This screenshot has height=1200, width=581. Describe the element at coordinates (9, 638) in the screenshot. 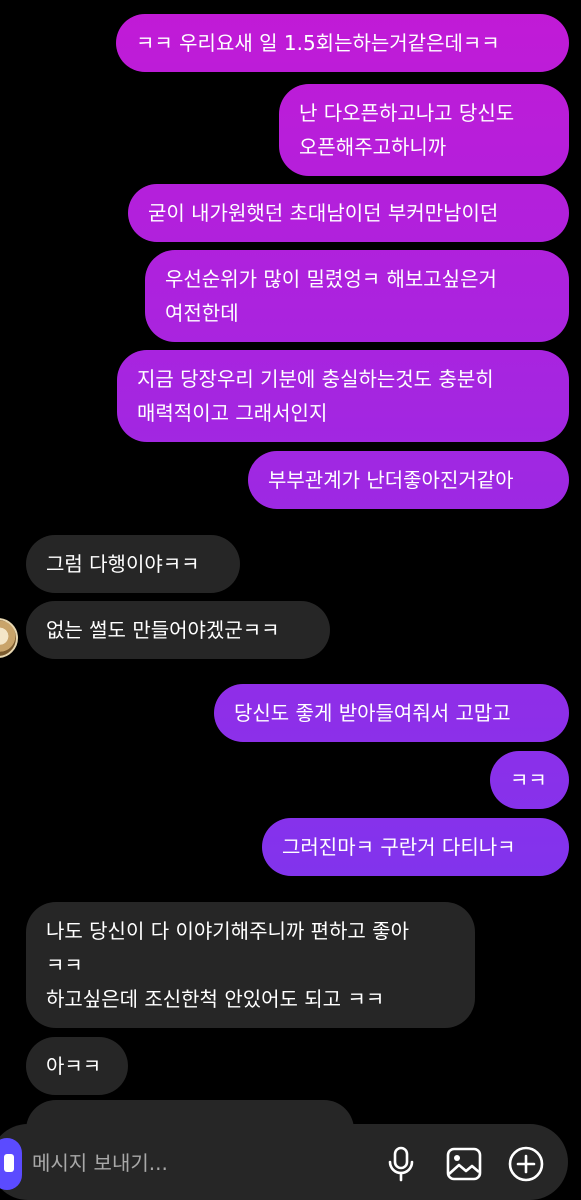

I see `avatar` at that location.